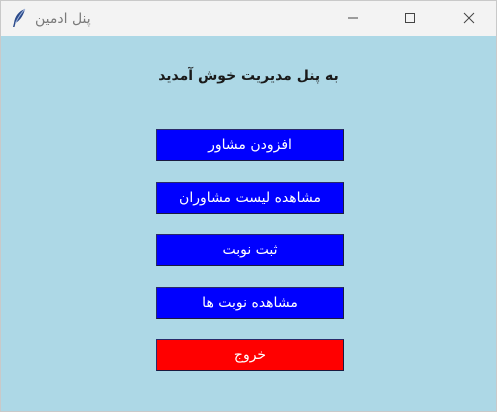  What do you see at coordinates (248, 76) in the screenshot?
I see `page-title: به پنل مدیریت خوش آمدید` at bounding box center [248, 76].